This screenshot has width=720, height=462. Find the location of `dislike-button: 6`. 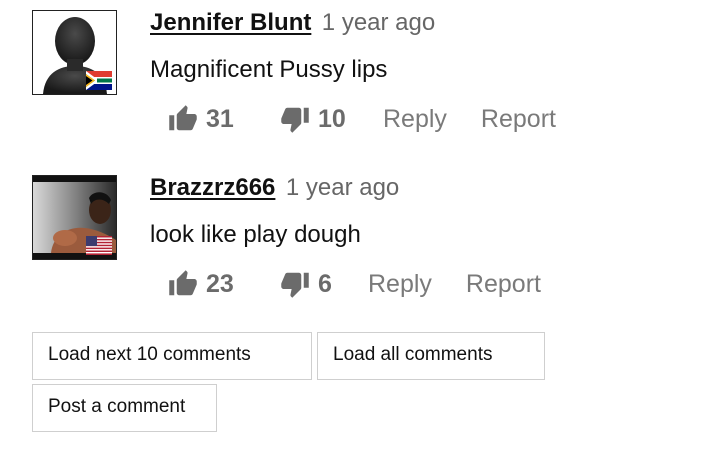

dislike-button: 6 is located at coordinates (324, 284).